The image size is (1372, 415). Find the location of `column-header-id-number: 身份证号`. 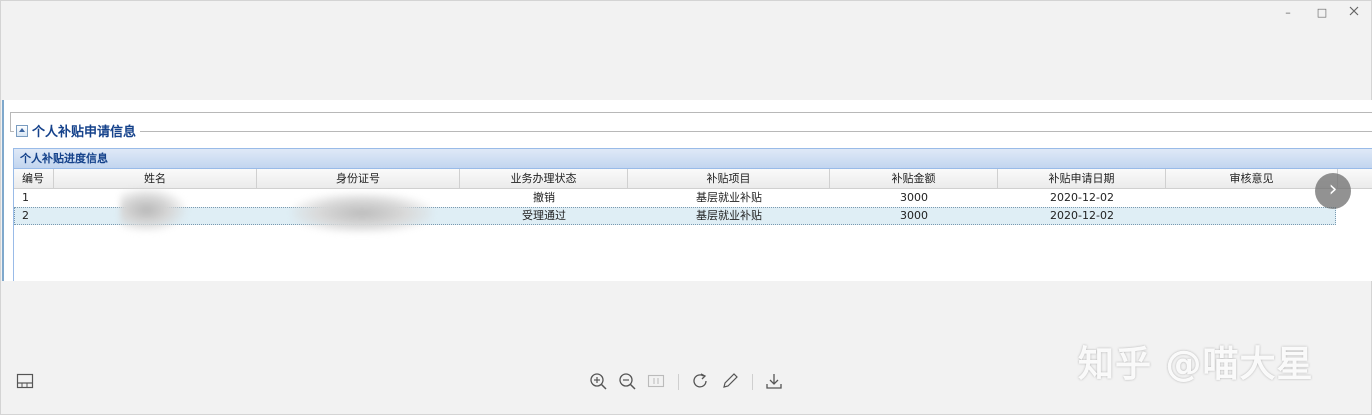

column-header-id-number: 身份证号 is located at coordinates (358, 178).